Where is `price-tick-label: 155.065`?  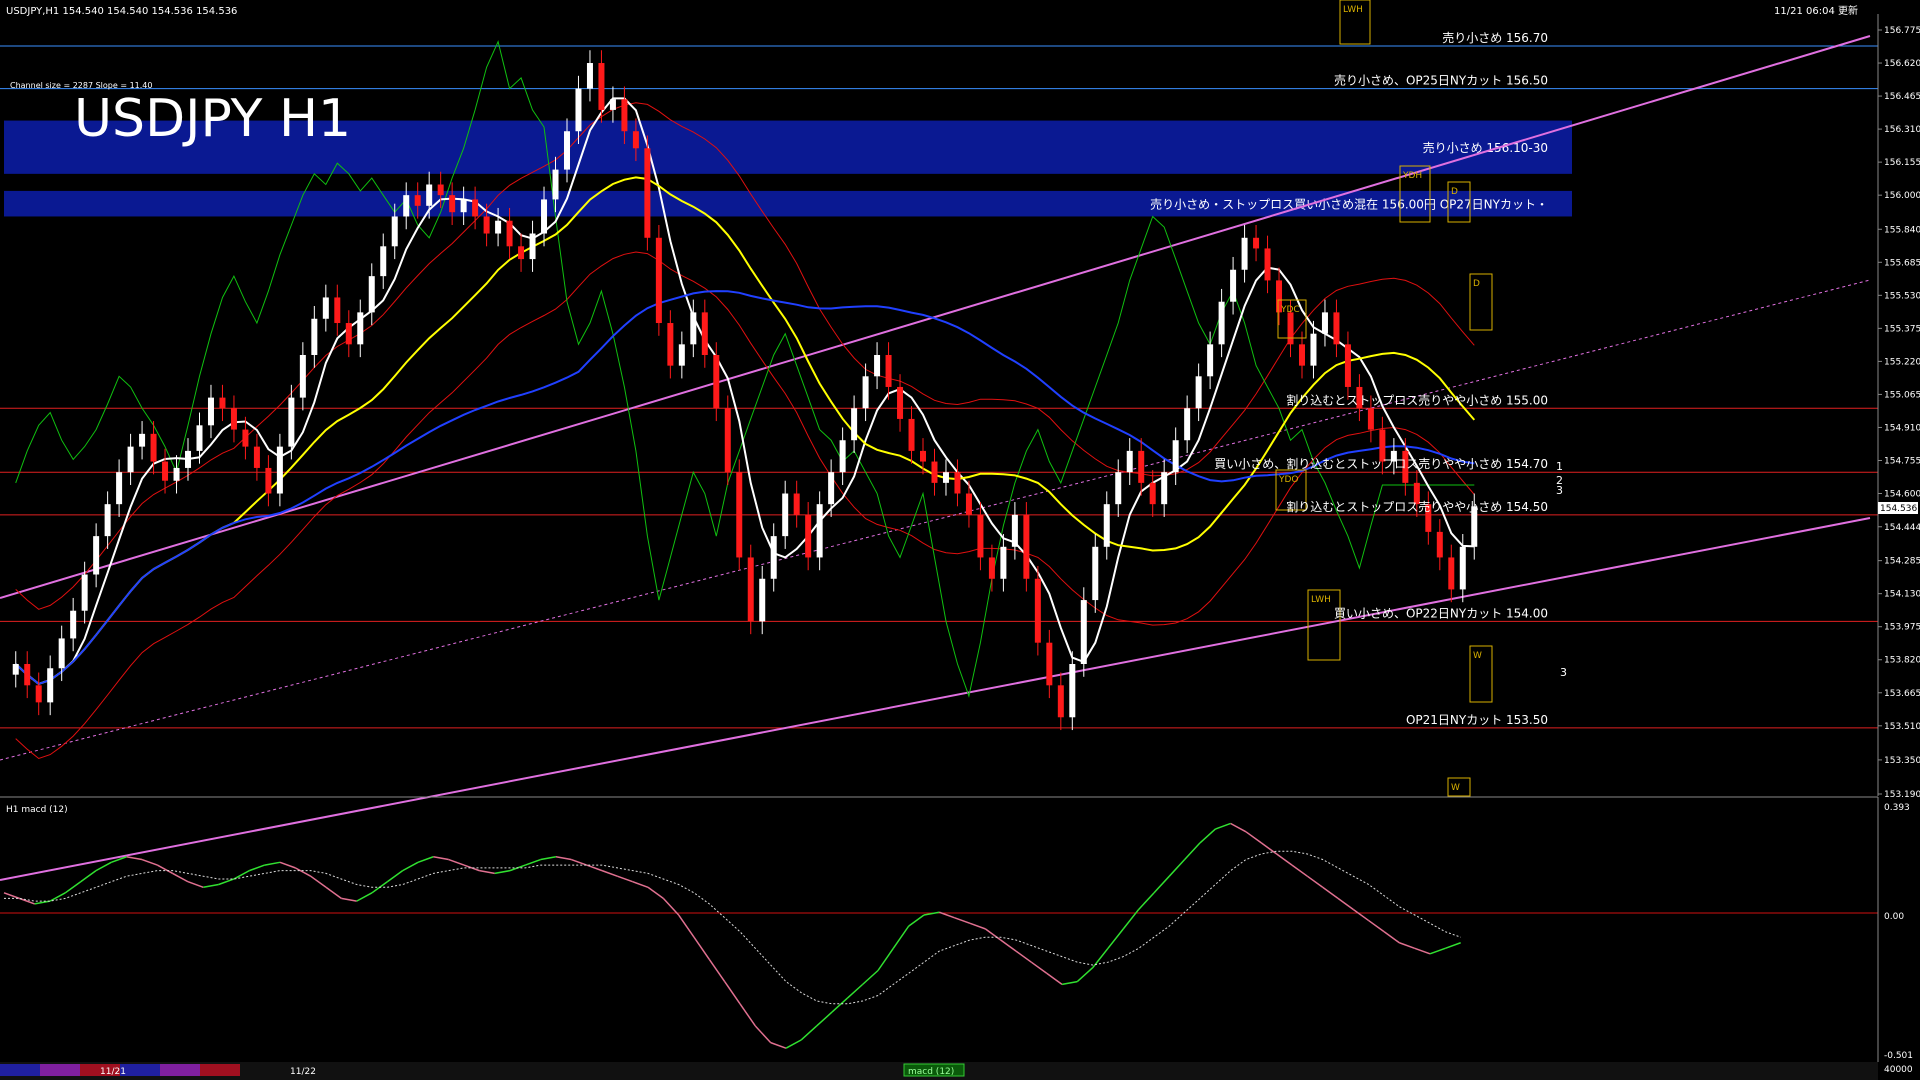
price-tick-label: 155.065 is located at coordinates (1902, 395).